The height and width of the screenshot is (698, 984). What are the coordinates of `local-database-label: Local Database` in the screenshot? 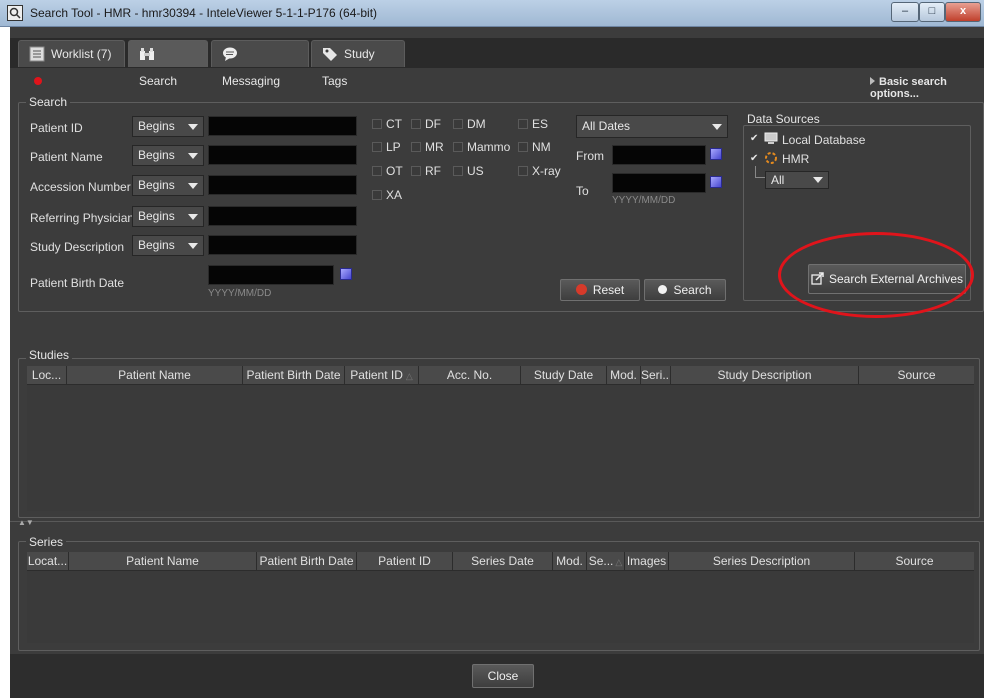 It's located at (824, 140).